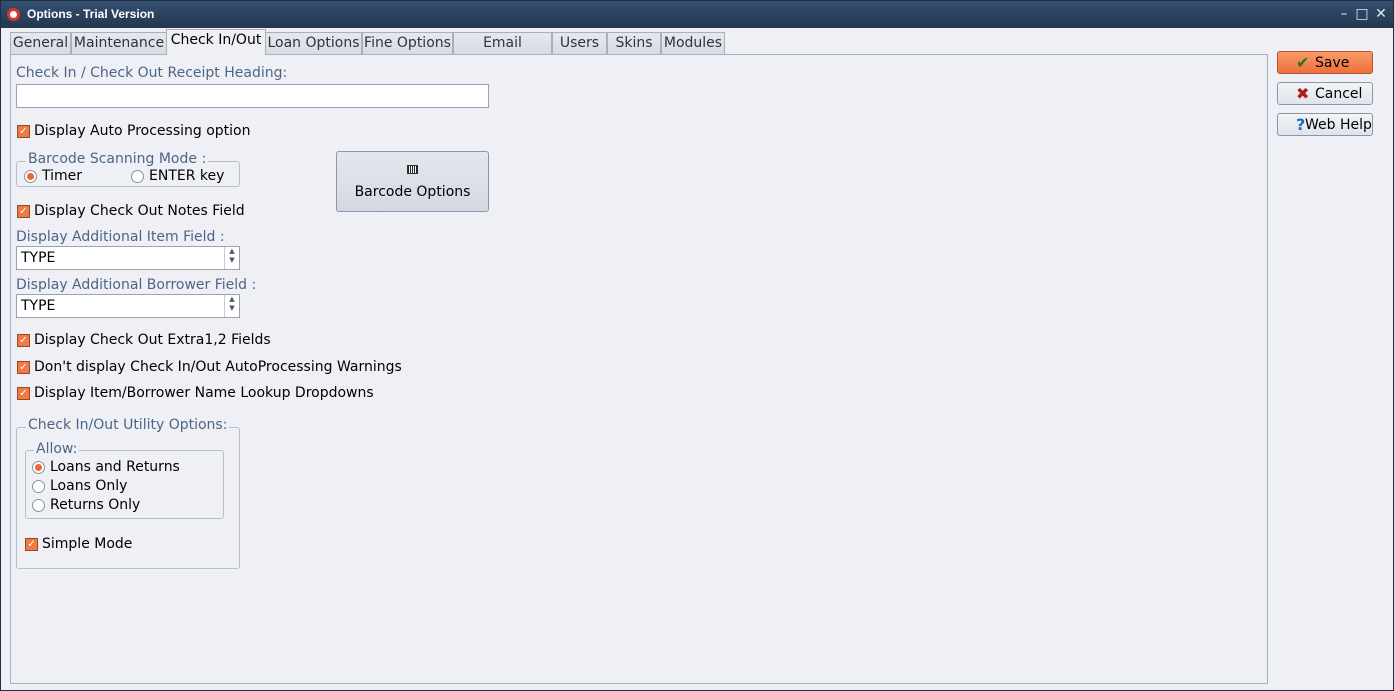 The width and height of the screenshot is (1394, 691). Describe the element at coordinates (252, 96) in the screenshot. I see `receipt-heading-input` at that location.